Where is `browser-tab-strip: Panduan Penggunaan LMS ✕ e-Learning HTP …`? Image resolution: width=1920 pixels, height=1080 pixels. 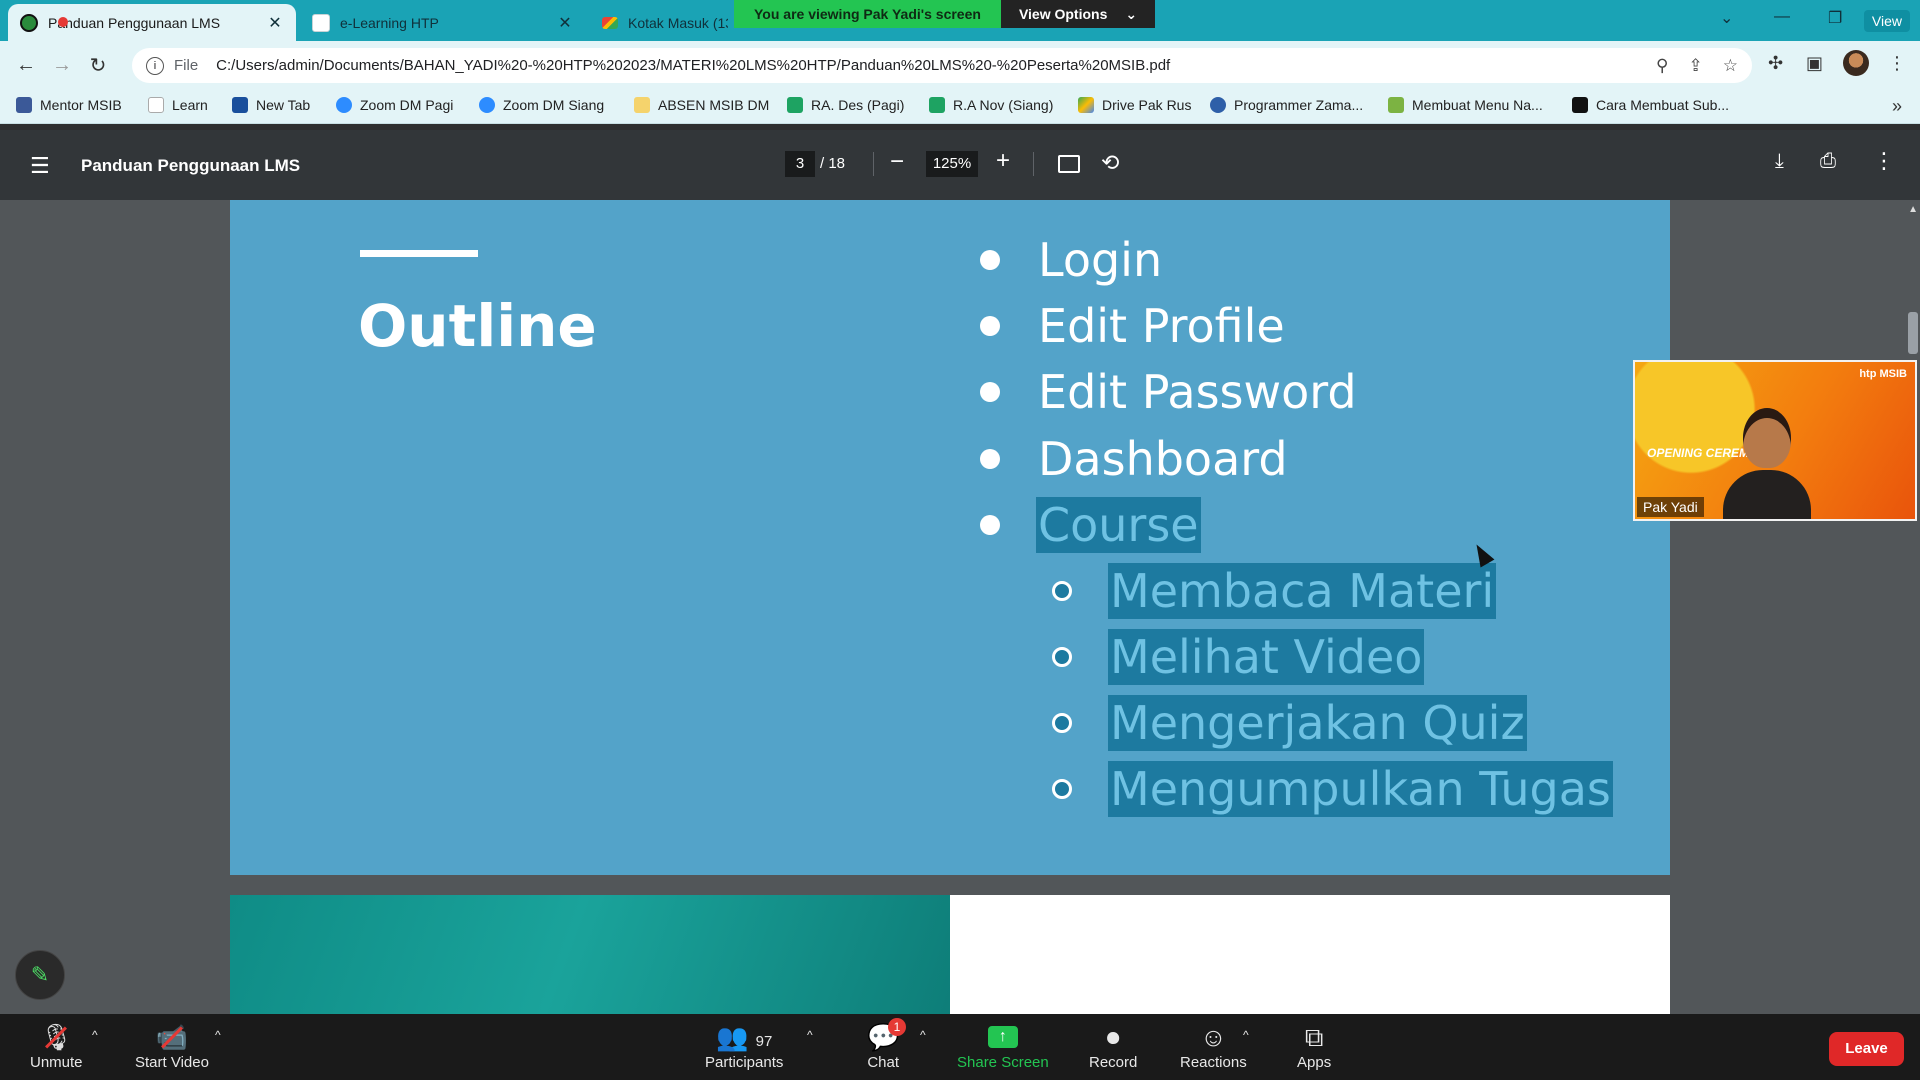
browser-tab-strip: Panduan Penggunaan LMS ✕ e-Learning HTP … is located at coordinates (960, 20).